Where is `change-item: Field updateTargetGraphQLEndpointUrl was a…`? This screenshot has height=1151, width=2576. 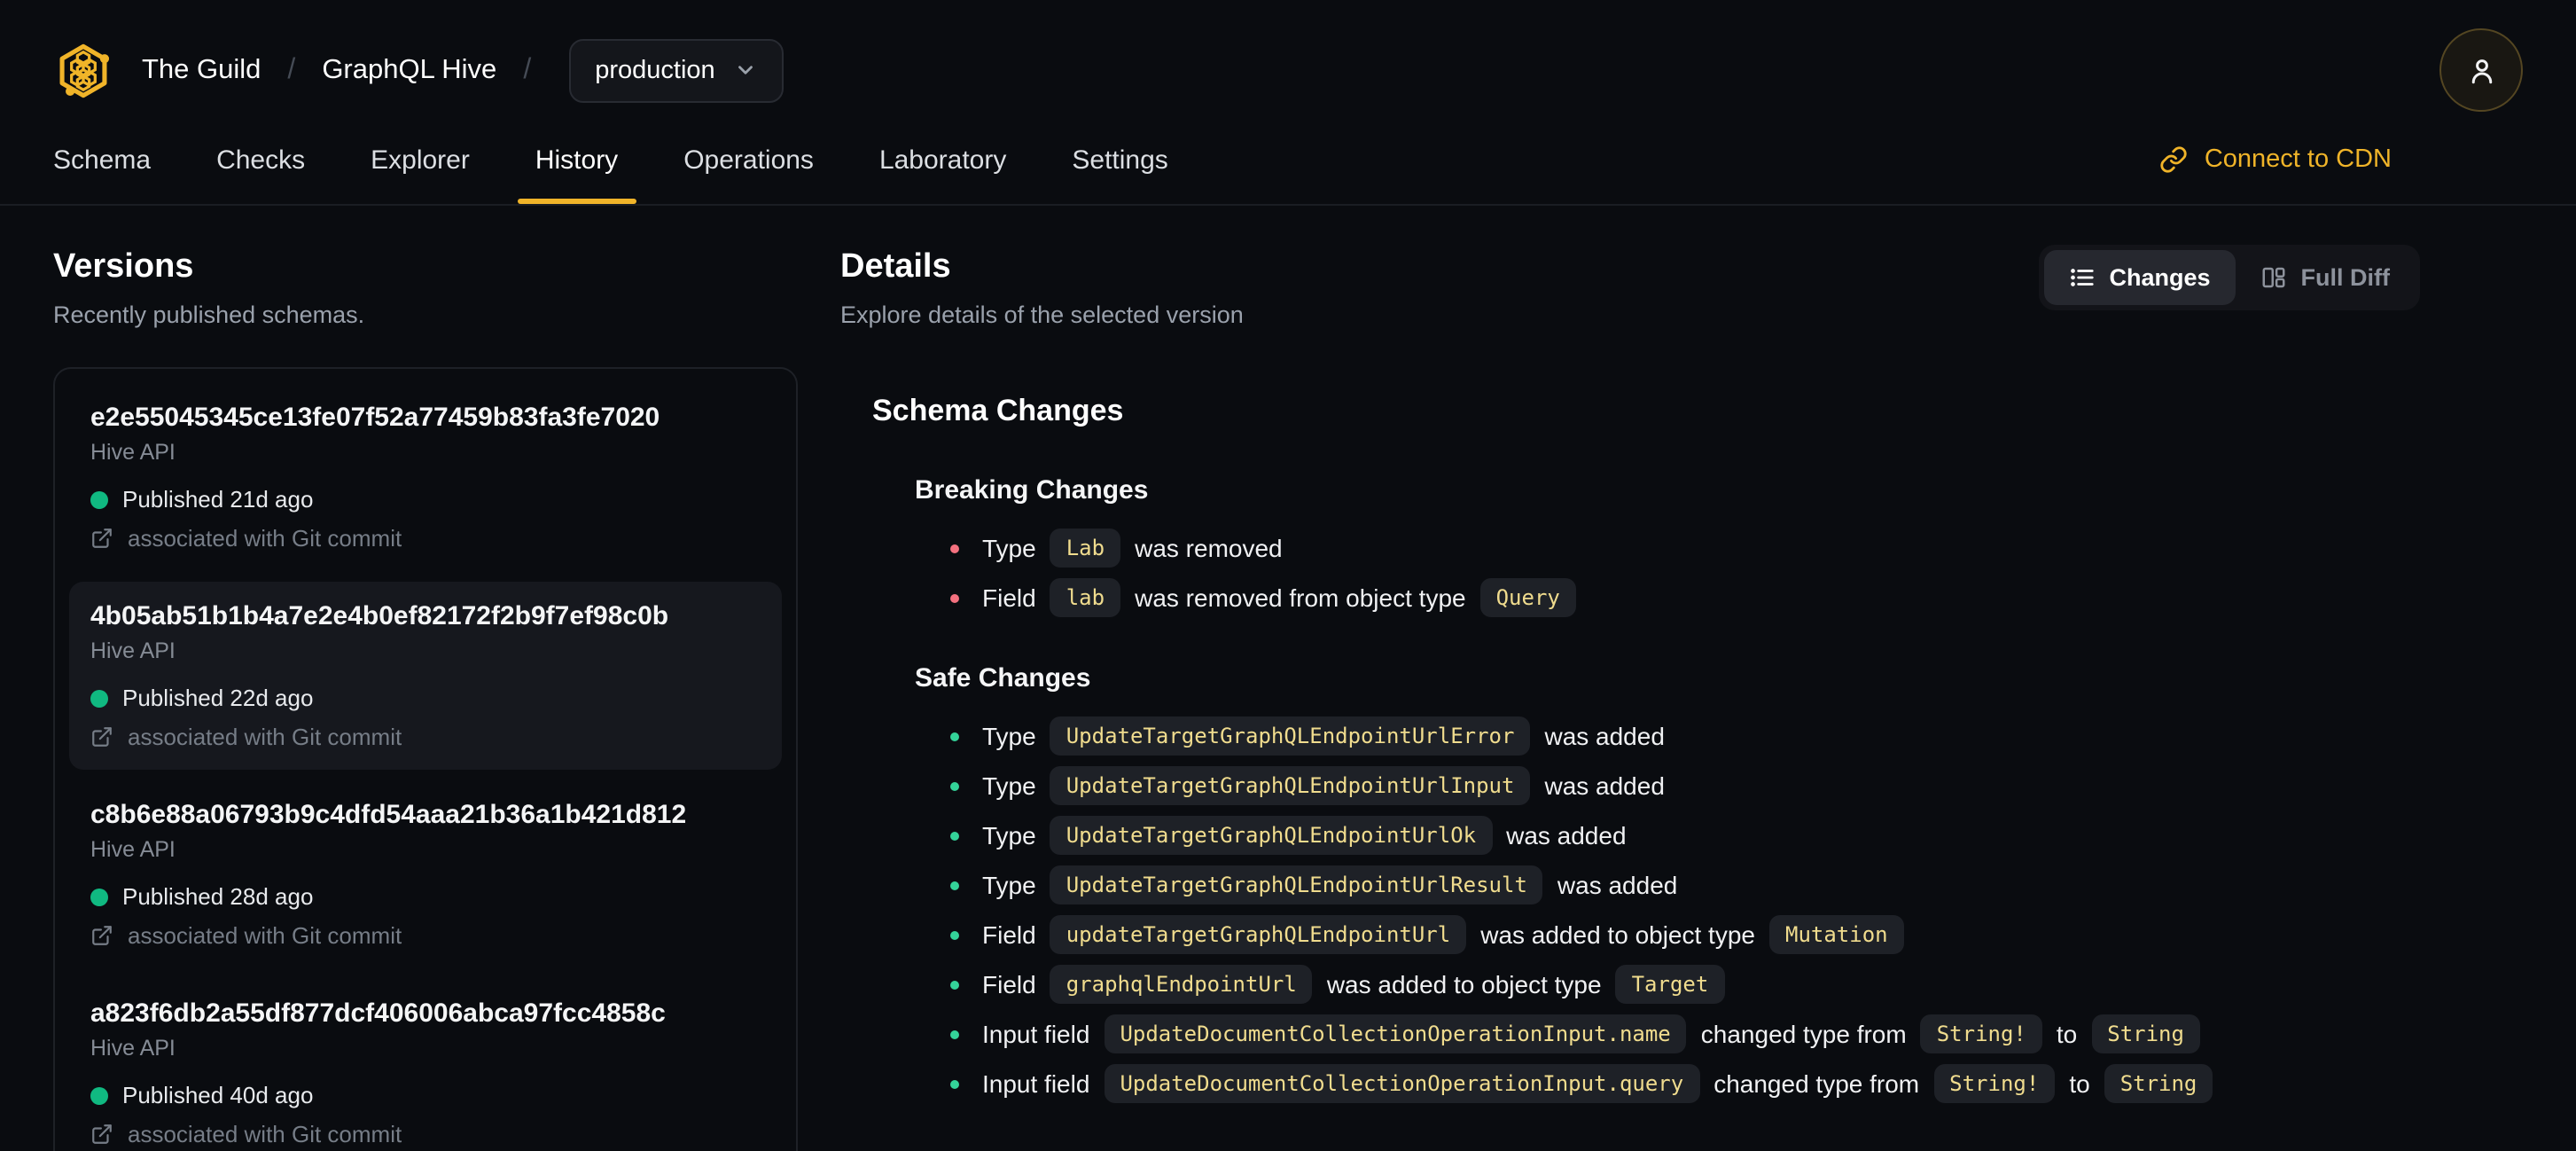 change-item: Field updateTargetGraphQLEndpointUrl was a… is located at coordinates (1685, 934).